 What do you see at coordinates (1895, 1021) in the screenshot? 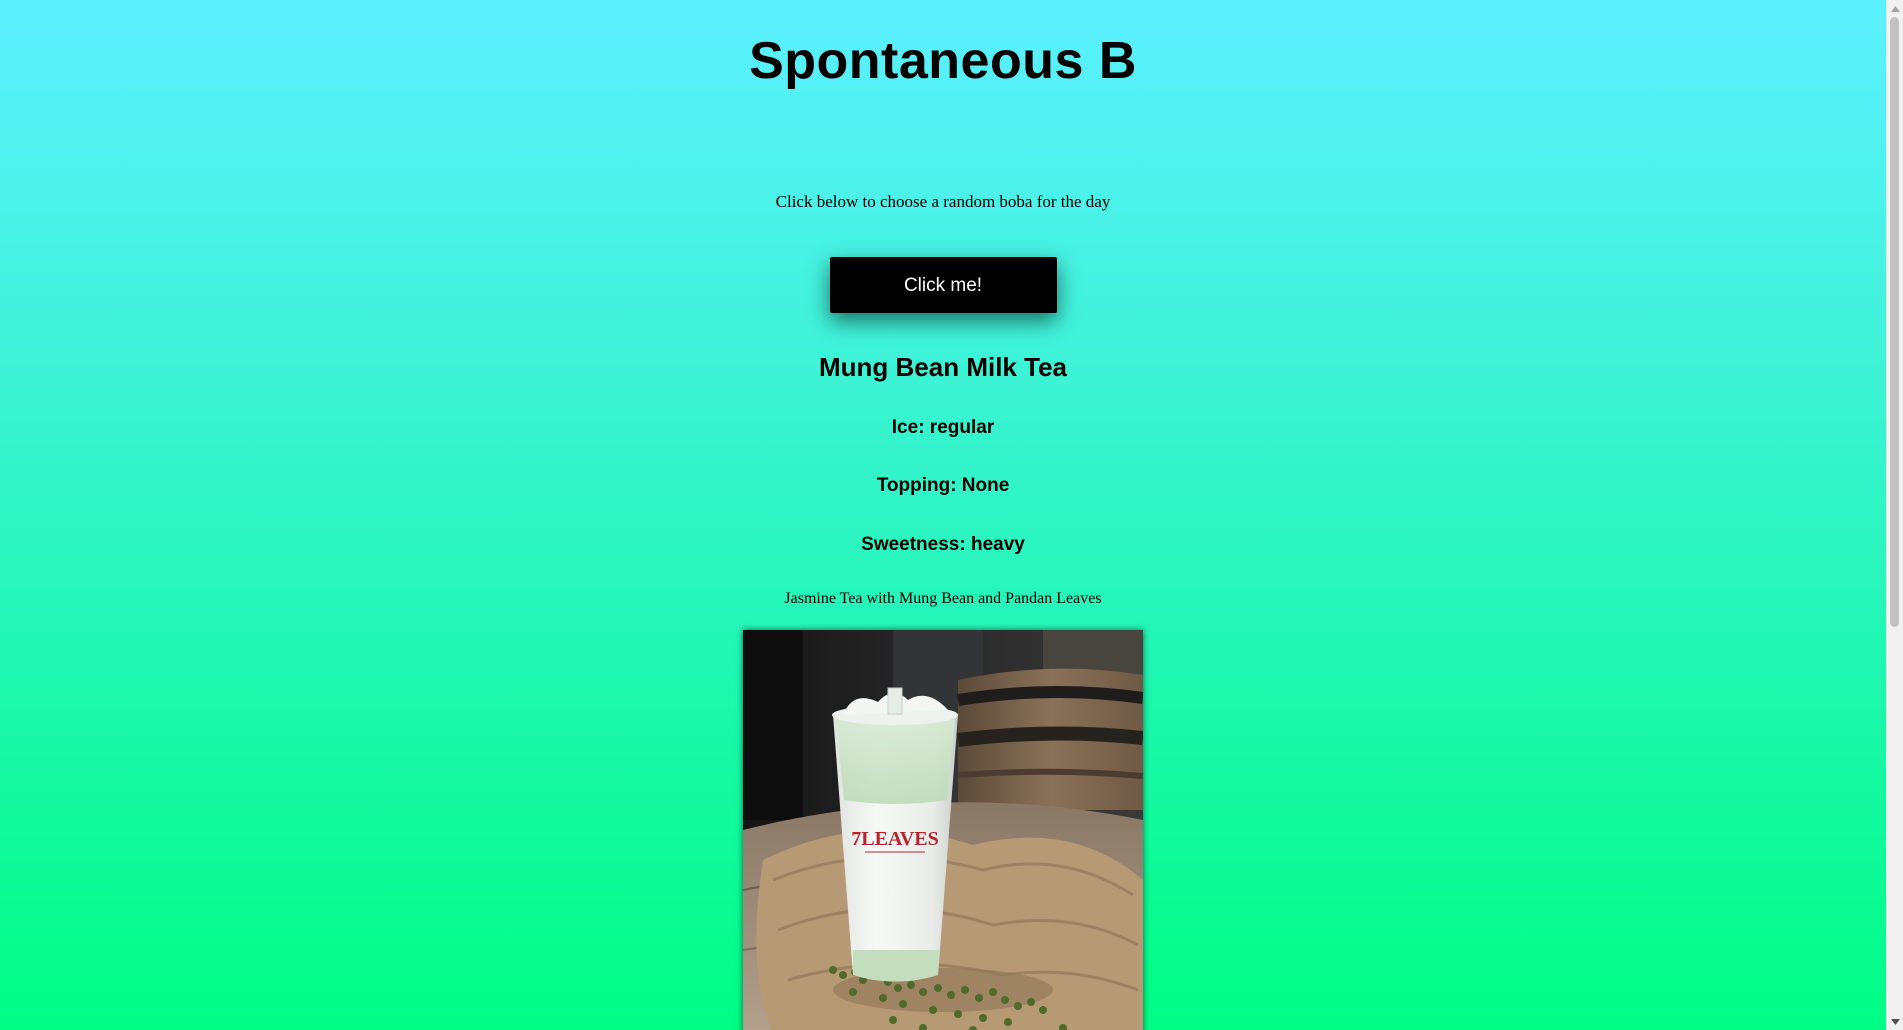
I see `triangle-down-icon` at bounding box center [1895, 1021].